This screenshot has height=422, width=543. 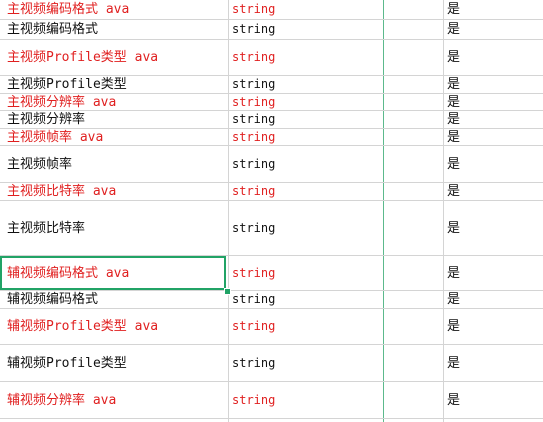 I want to click on table-row: 辅视频Profile类型 ava string 是, so click(x=271, y=327).